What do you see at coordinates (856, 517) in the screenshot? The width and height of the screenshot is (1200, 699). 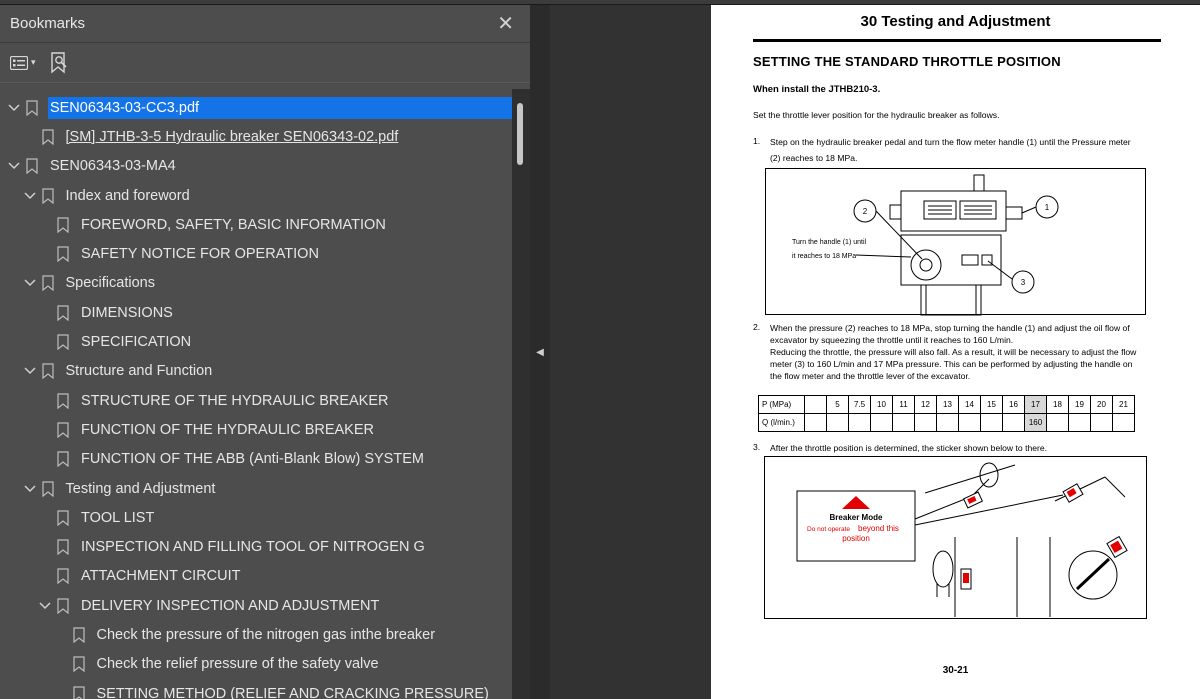 I see `sticker-title: Breaker Mode` at bounding box center [856, 517].